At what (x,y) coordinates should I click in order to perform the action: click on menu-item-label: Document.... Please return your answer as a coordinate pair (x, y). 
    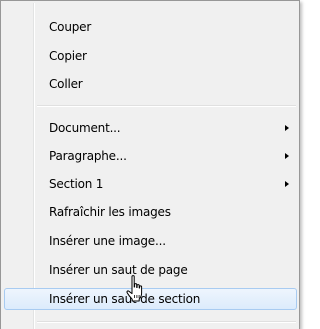
    Looking at the image, I should click on (85, 128).